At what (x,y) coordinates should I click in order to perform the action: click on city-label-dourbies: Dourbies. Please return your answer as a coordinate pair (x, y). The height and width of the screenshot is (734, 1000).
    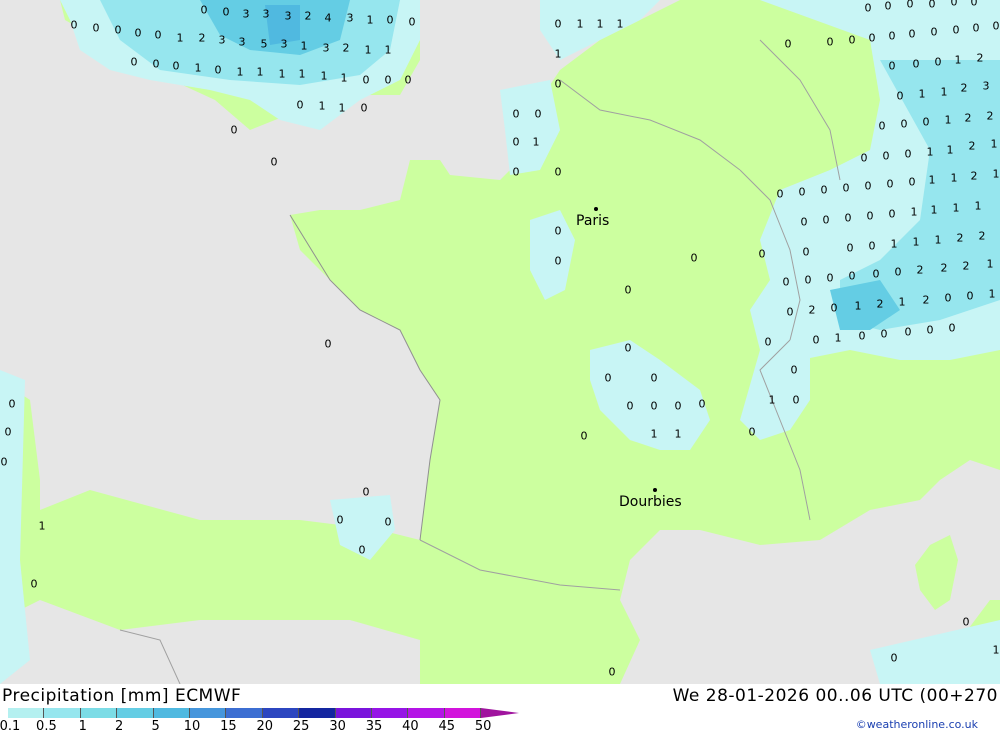
    Looking at the image, I should click on (650, 502).